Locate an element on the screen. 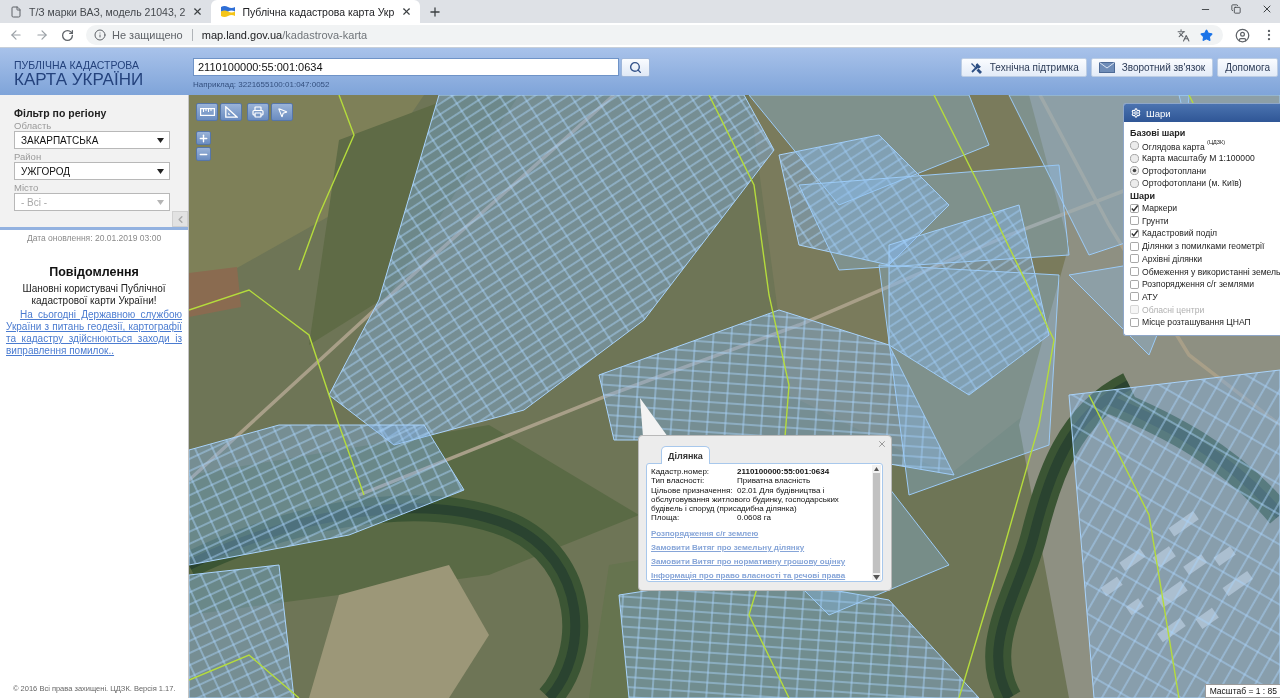 This screenshot has width=1280, height=698. layers-title: Шари is located at coordinates (1158, 113).